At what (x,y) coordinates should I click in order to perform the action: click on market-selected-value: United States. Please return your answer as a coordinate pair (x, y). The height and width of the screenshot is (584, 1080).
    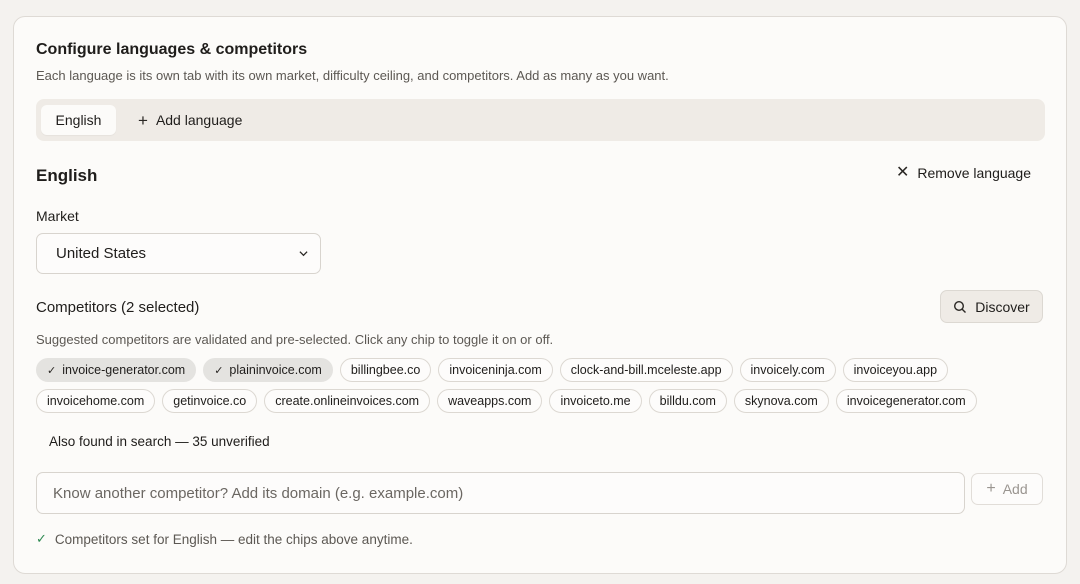
    Looking at the image, I should click on (101, 253).